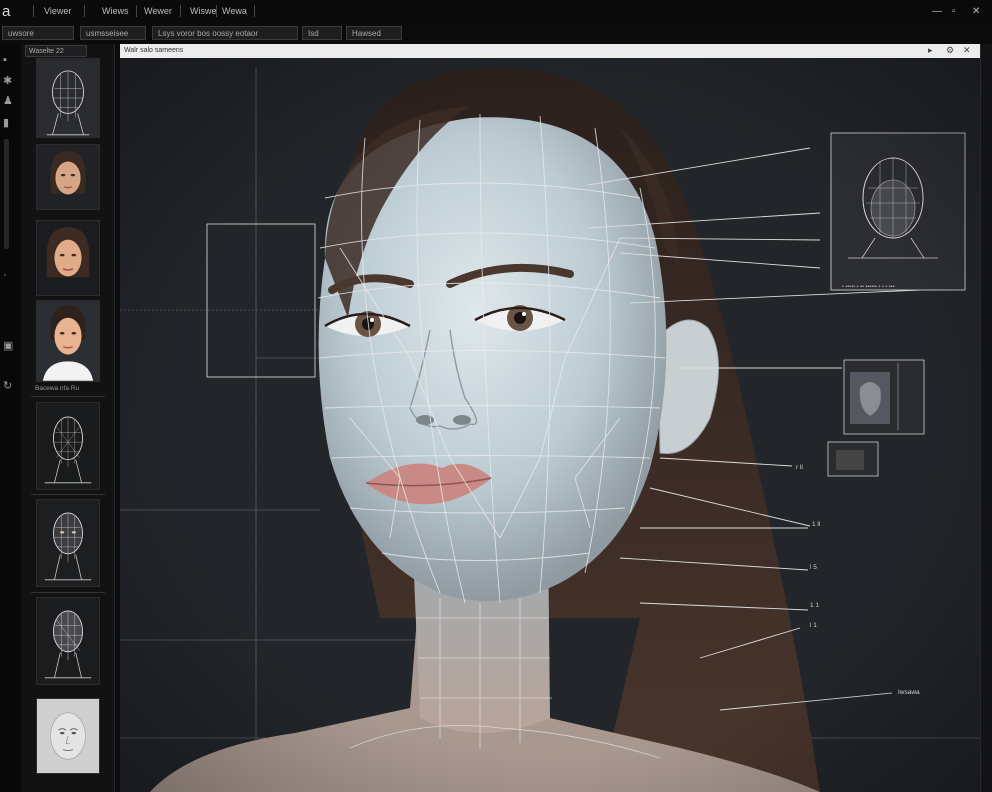 Image resolution: width=992 pixels, height=792 pixels. I want to click on annotation-mark: l 1, so click(813, 625).